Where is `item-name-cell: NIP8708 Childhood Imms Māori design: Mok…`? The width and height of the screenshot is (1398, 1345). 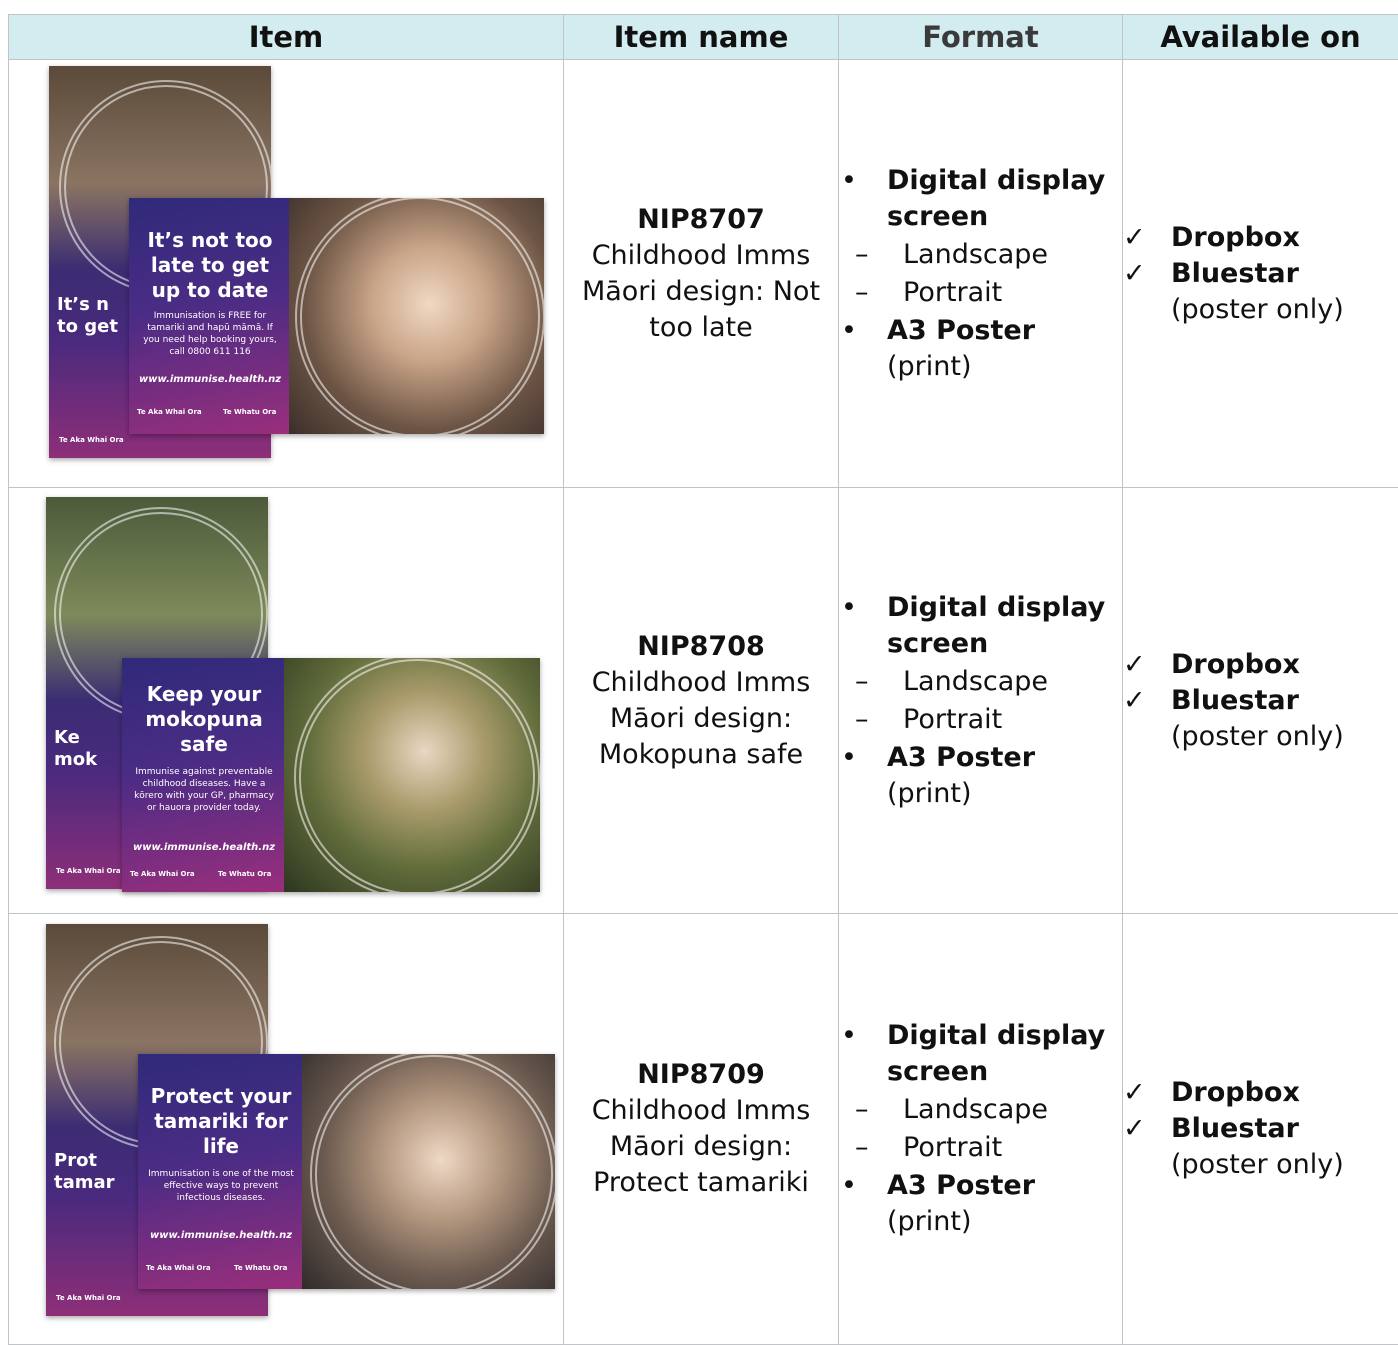
item-name-cell: NIP8708 Childhood Imms Māori design: Mok… is located at coordinates (701, 701).